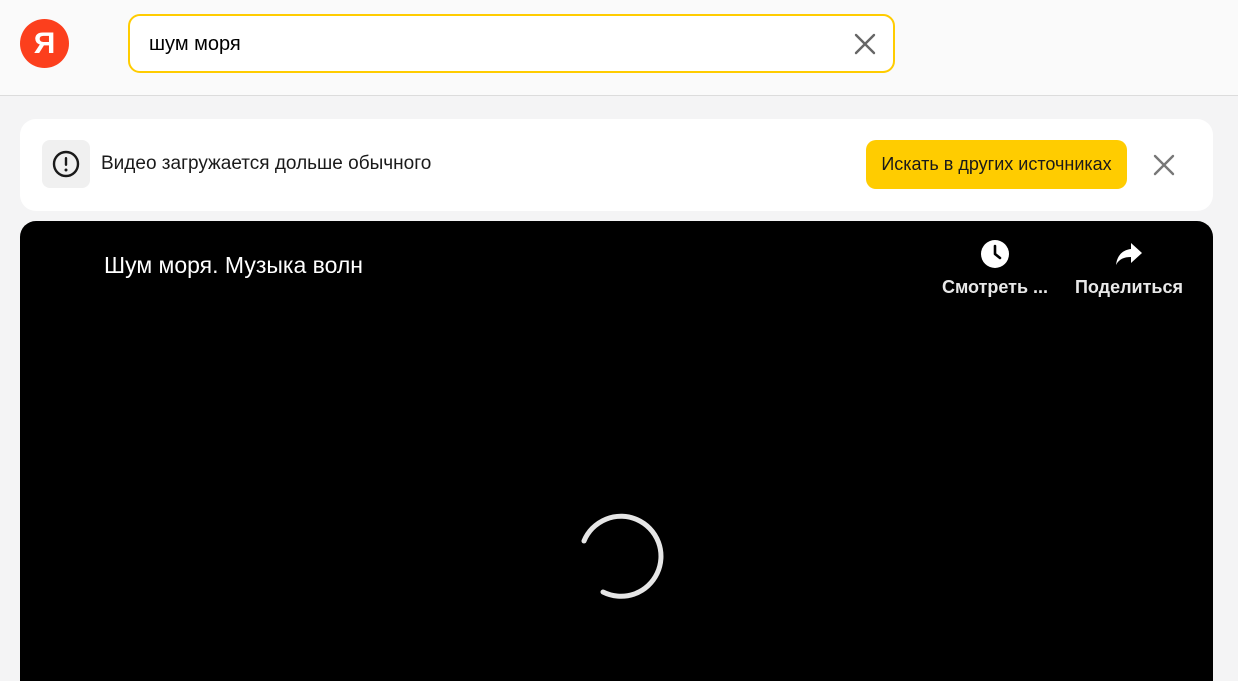 The width and height of the screenshot is (1238, 681). I want to click on warning-icon-box, so click(66, 164).